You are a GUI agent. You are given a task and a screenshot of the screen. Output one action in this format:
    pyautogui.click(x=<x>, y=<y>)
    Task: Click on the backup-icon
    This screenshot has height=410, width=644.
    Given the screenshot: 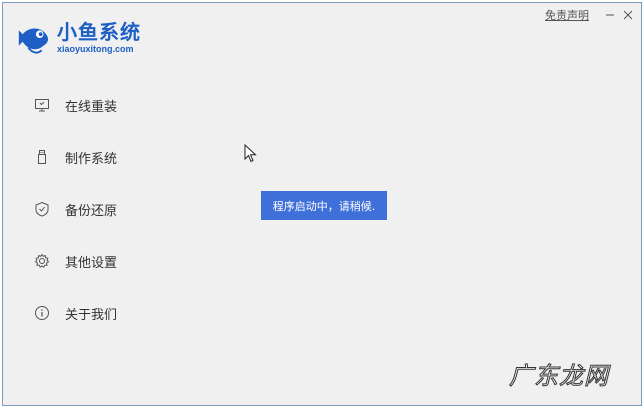 What is the action you would take?
    pyautogui.click(x=42, y=209)
    